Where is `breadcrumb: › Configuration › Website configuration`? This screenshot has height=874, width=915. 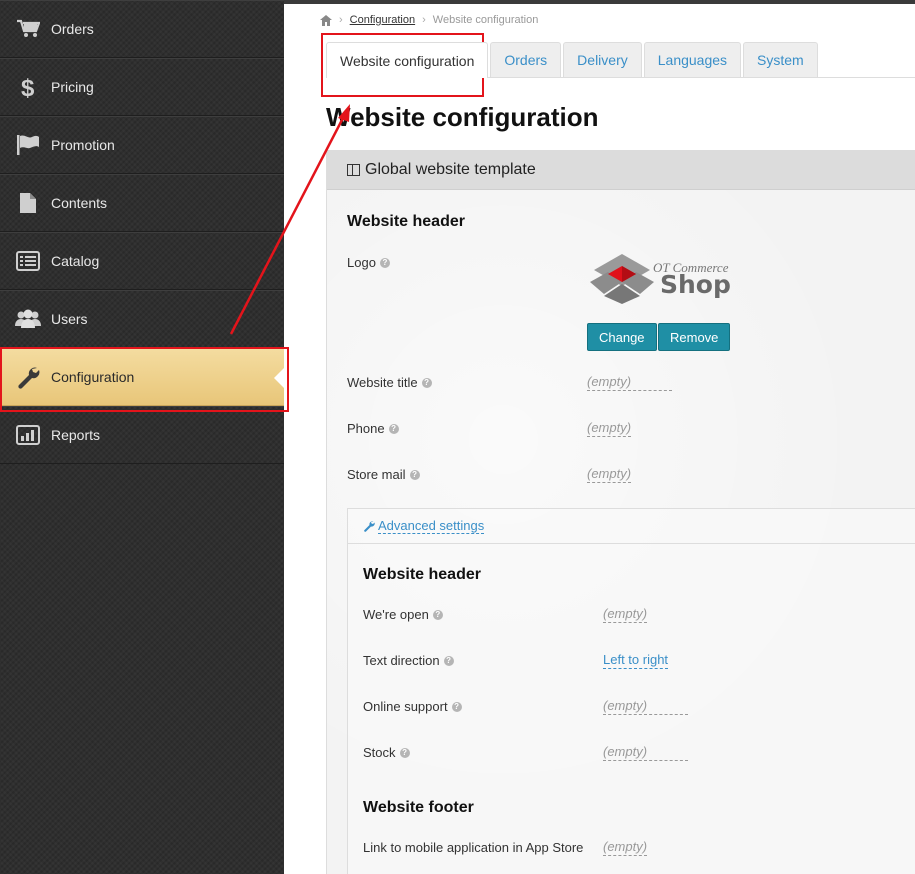
breadcrumb: › Configuration › Website configuration is located at coordinates (429, 20).